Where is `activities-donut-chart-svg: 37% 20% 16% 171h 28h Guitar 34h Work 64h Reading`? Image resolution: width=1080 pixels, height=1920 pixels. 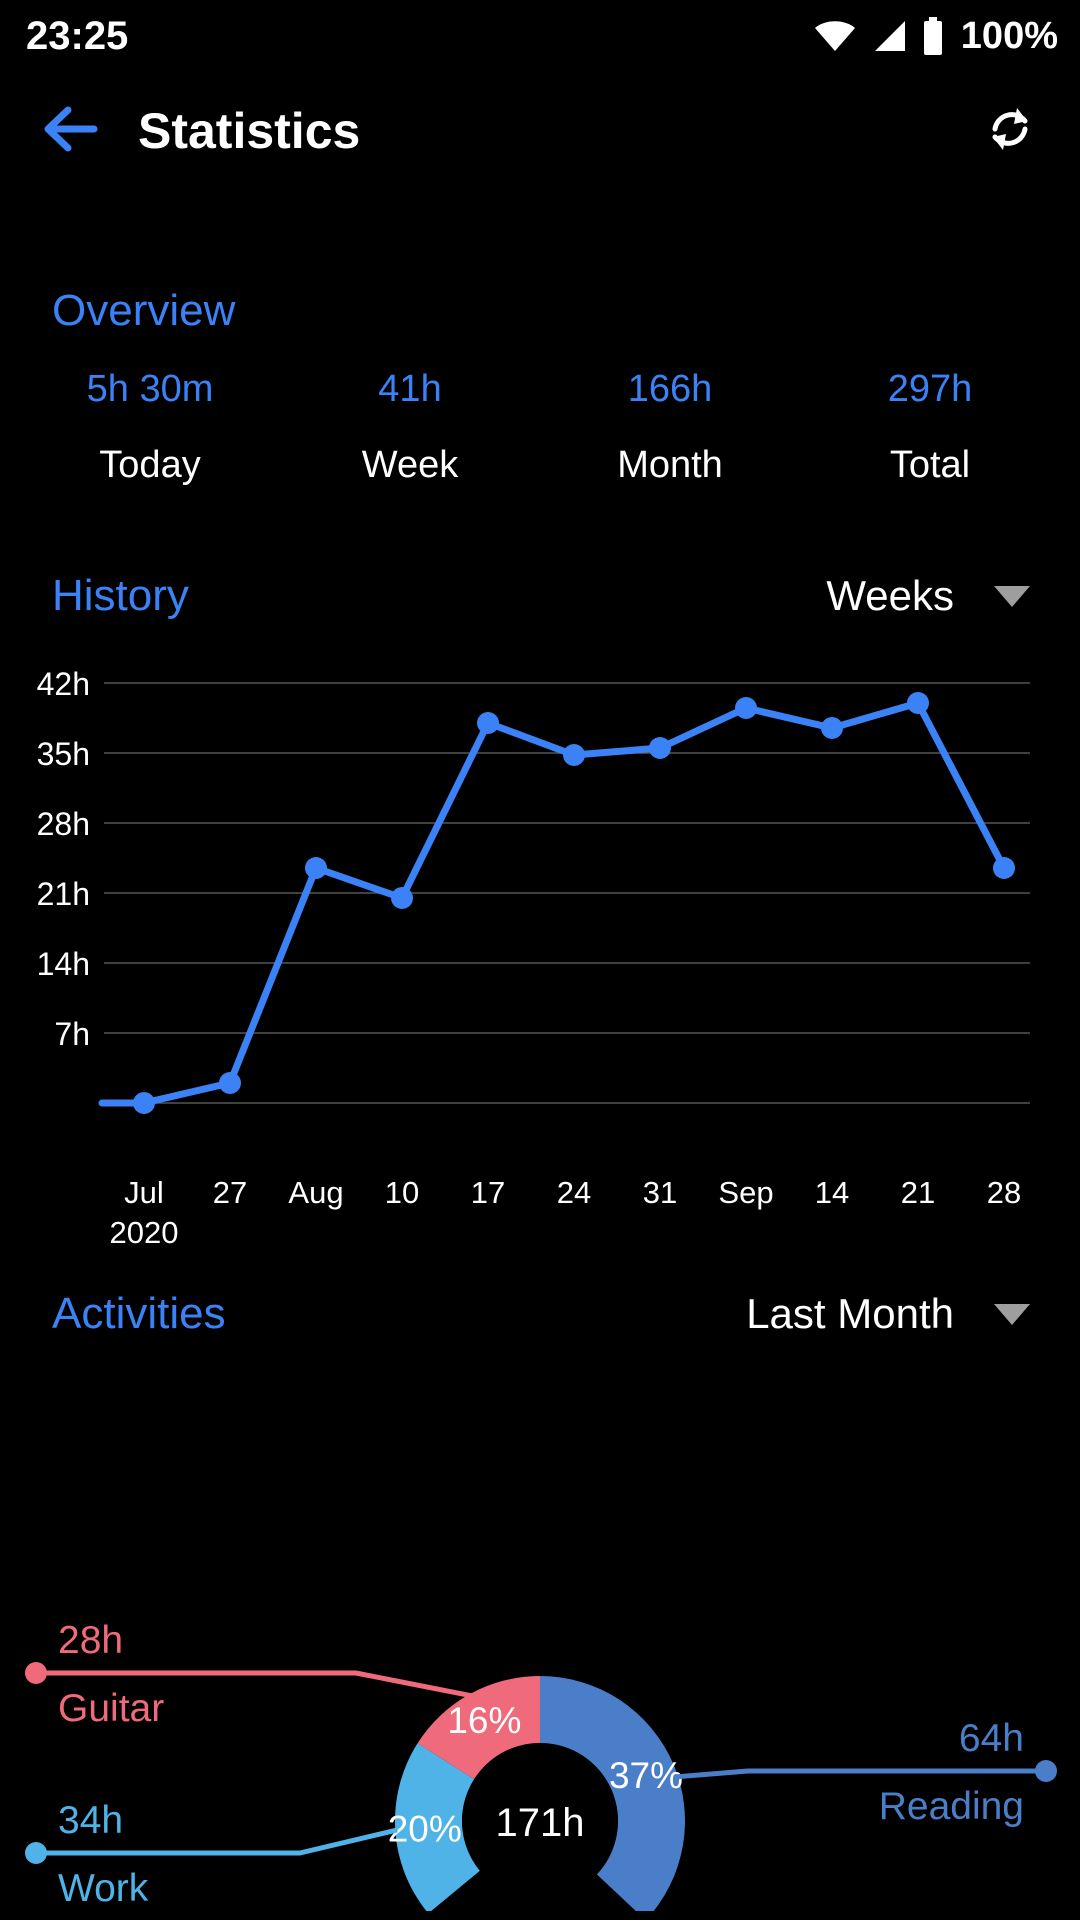
activities-donut-chart-svg: 37% 20% 16% 171h 28h Guitar 34h Work 64h Reading is located at coordinates (541, 1765).